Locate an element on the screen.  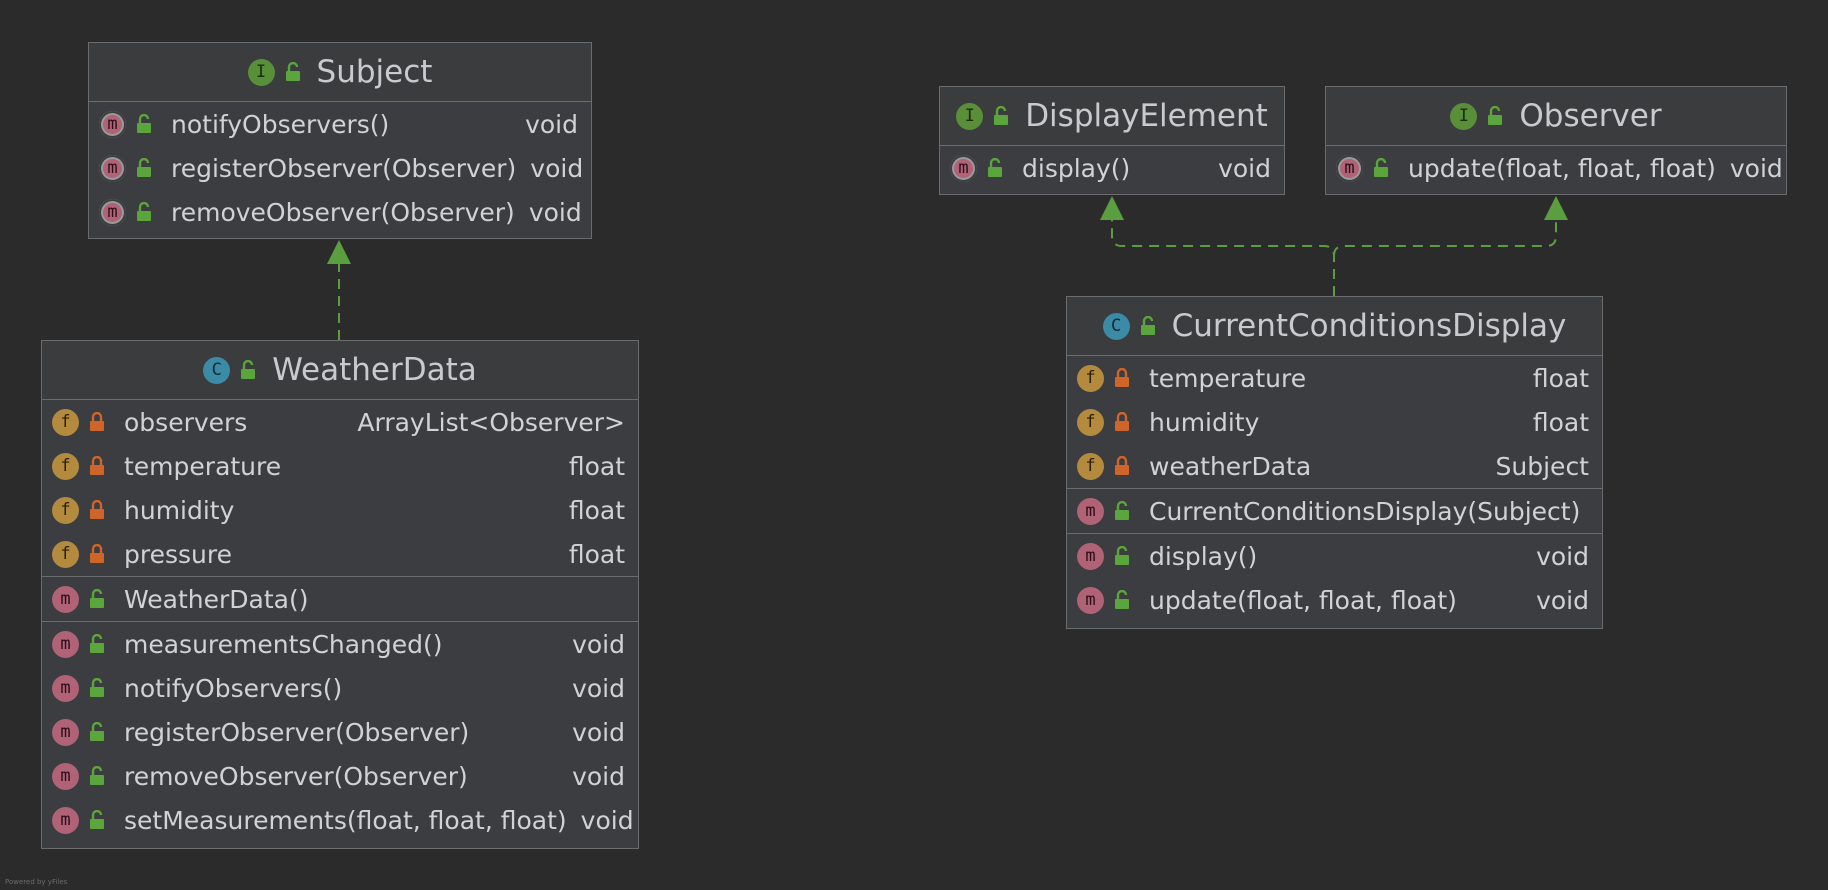
currentconditionsdisplay-title: CurrentConditionsDisplay is located at coordinates (1369, 326).